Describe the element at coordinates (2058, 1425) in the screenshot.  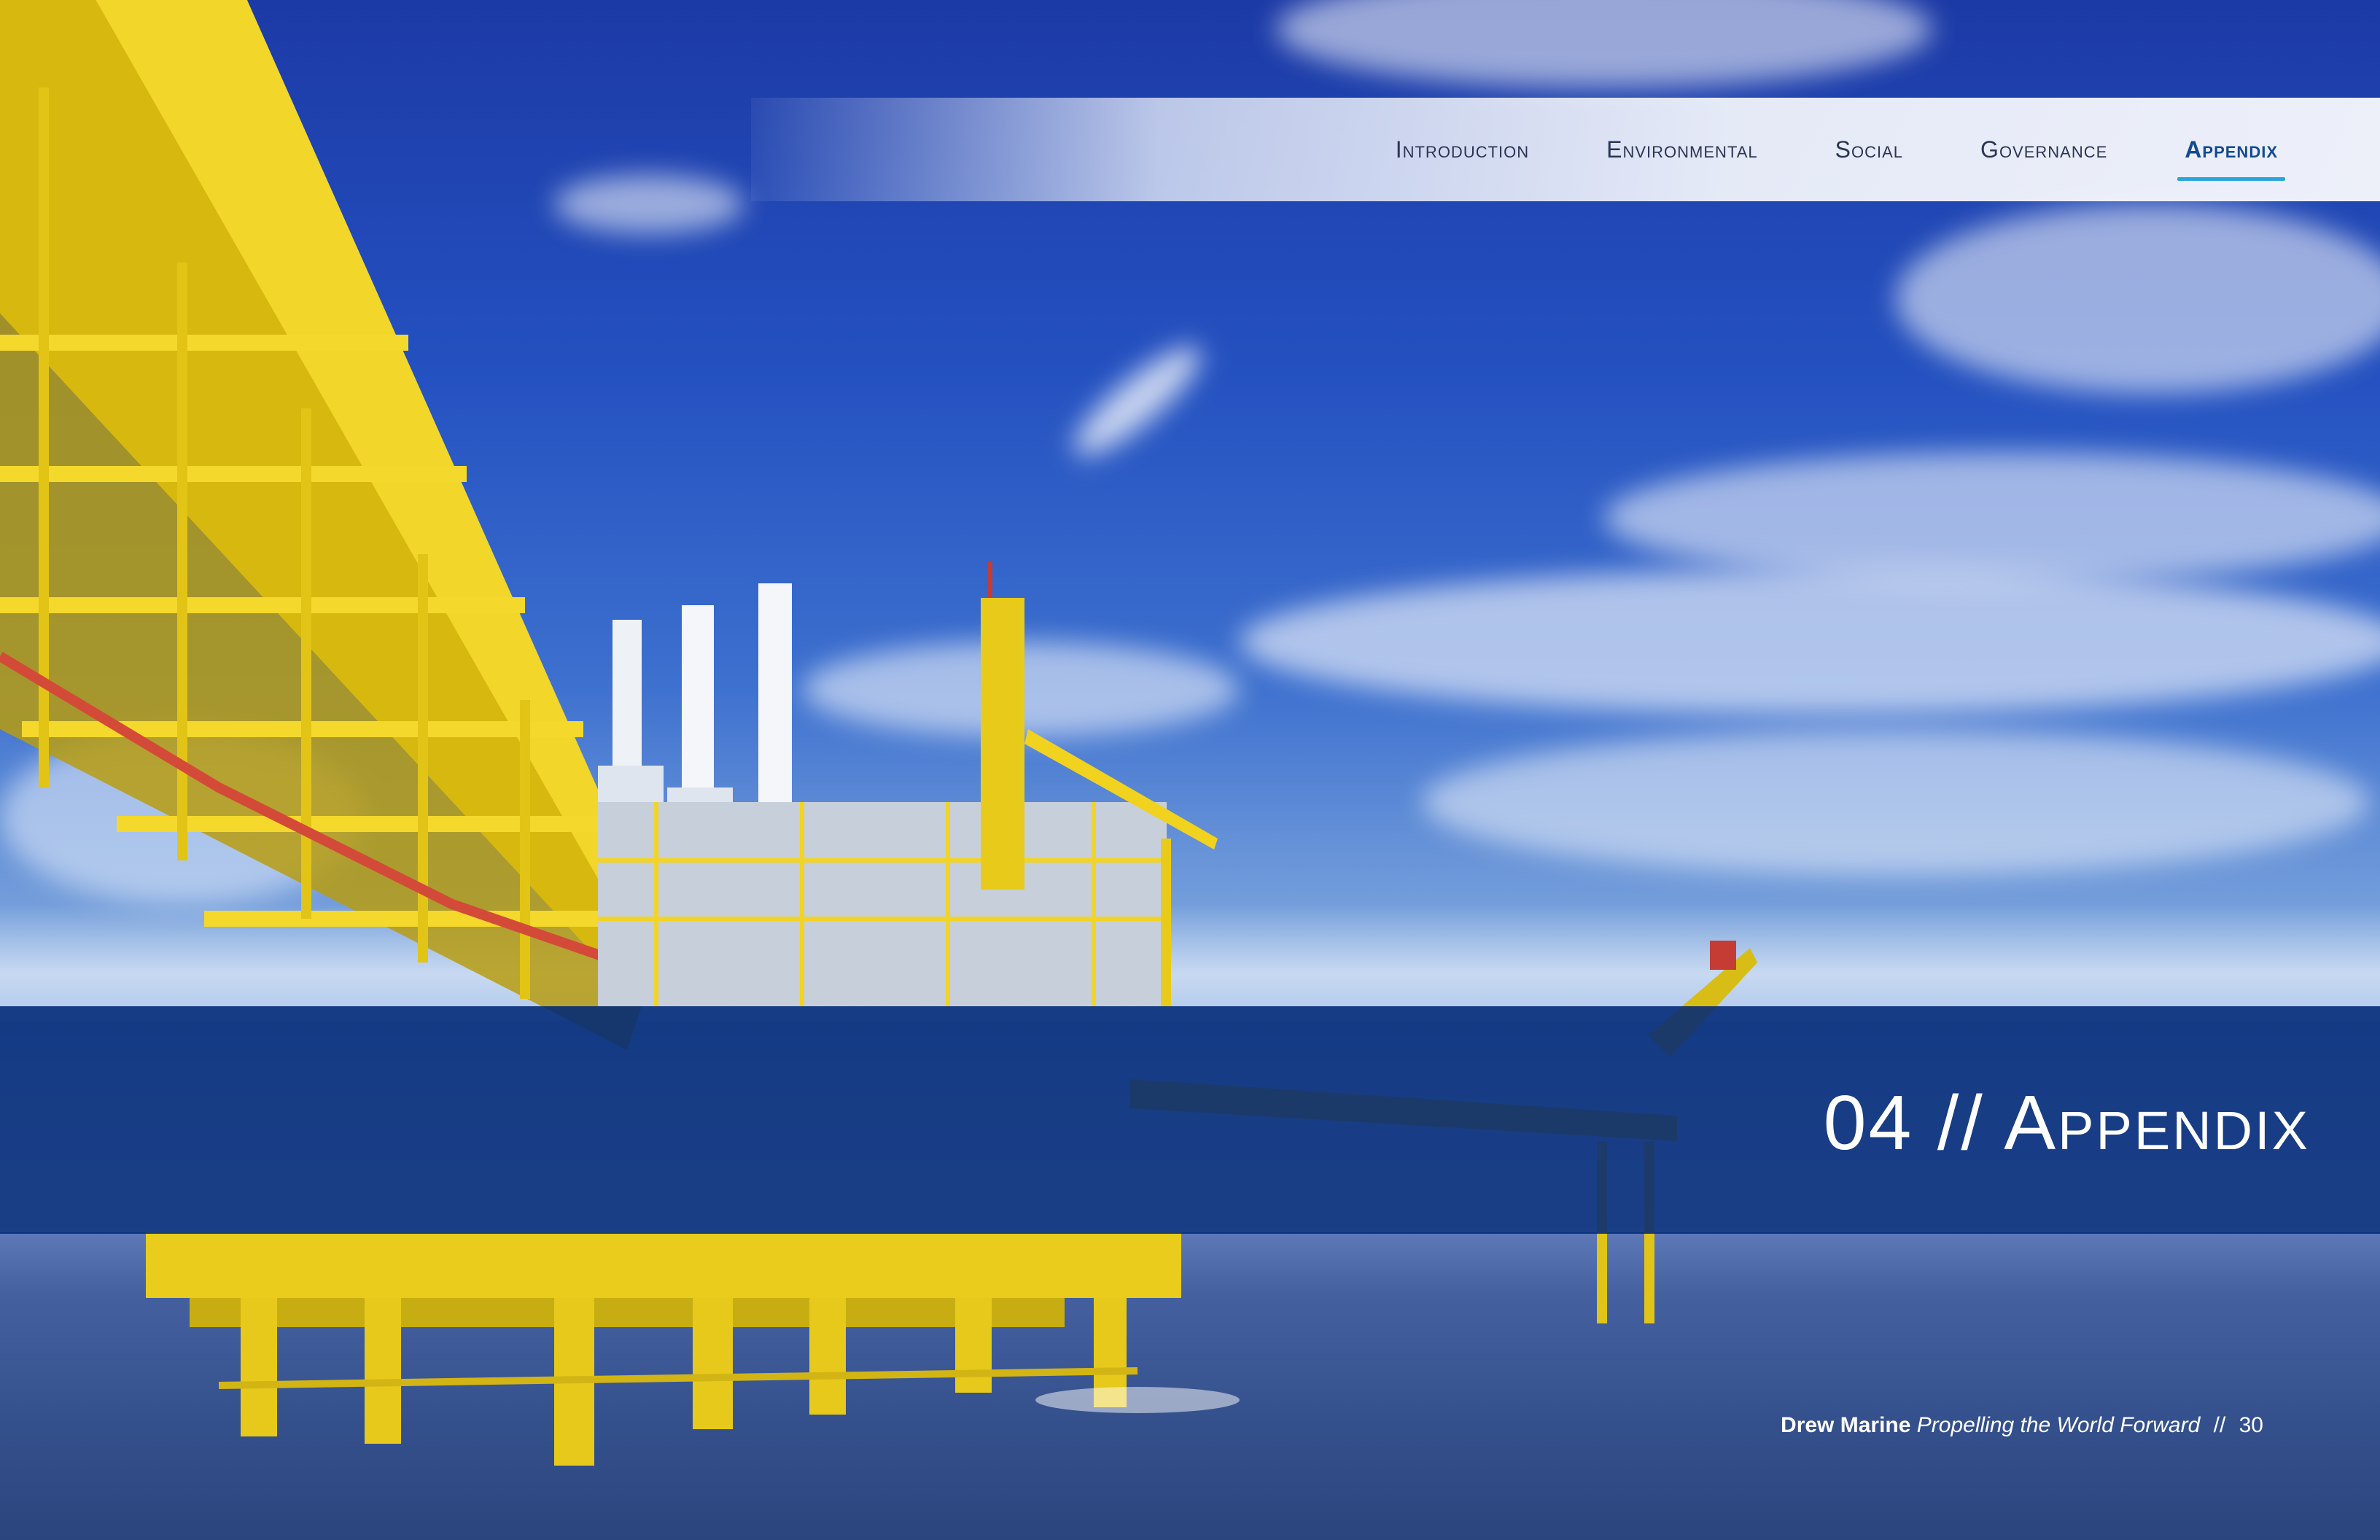
I see `footer-tagline: Propelling the World Forward` at that location.